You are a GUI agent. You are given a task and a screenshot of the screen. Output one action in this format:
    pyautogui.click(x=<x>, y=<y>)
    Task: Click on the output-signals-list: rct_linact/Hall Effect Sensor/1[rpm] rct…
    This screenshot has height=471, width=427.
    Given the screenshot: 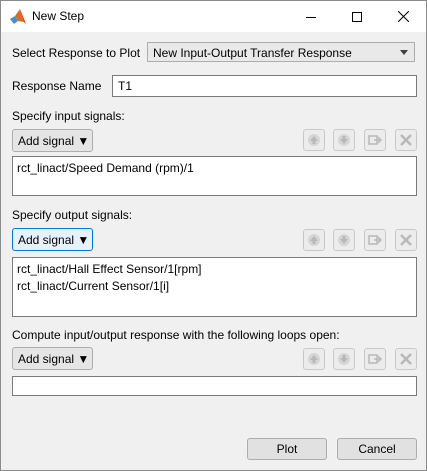 What is the action you would take?
    pyautogui.click(x=214, y=287)
    